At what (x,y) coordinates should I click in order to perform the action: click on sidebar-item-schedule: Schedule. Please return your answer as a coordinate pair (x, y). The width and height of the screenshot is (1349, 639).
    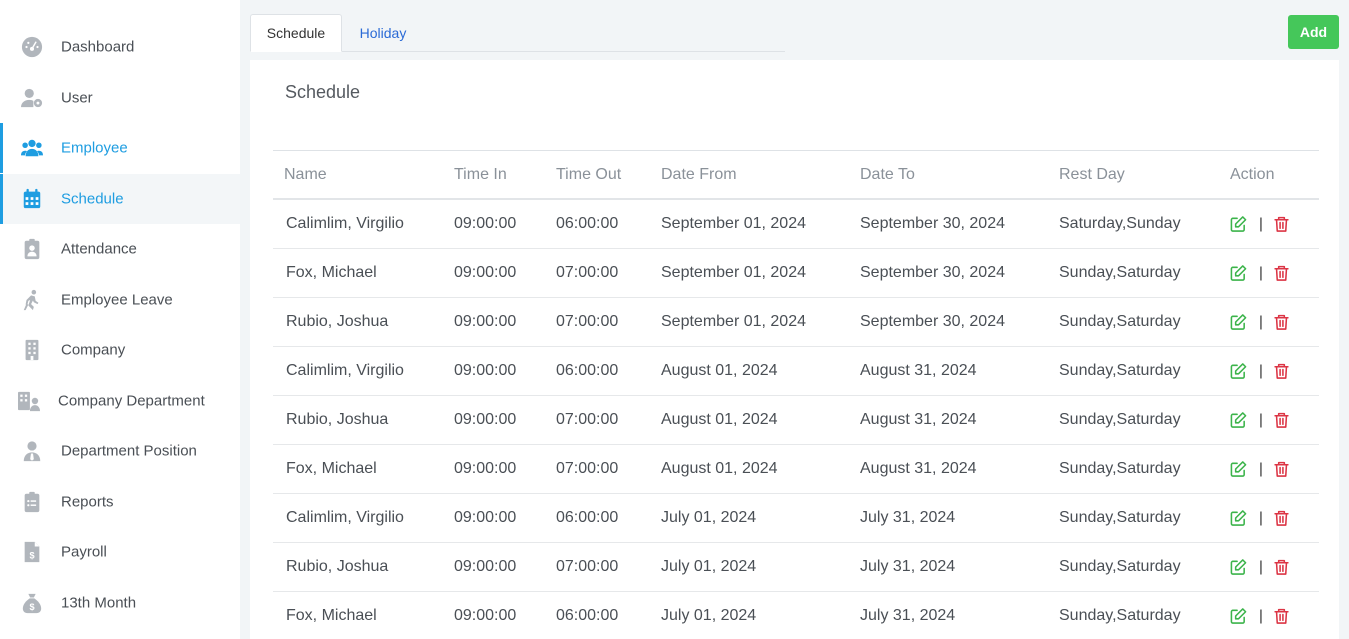
    Looking at the image, I should click on (120, 199).